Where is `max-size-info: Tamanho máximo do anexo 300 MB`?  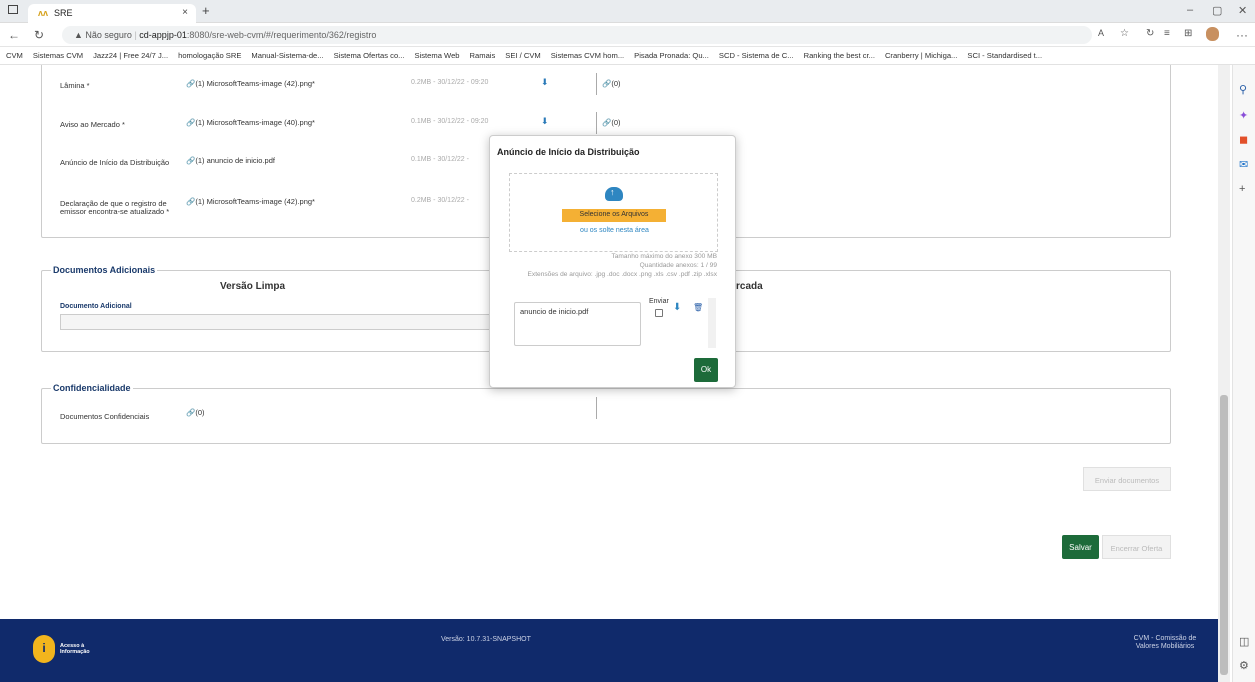
max-size-info: Tamanho máximo do anexo 300 MB is located at coordinates (664, 256).